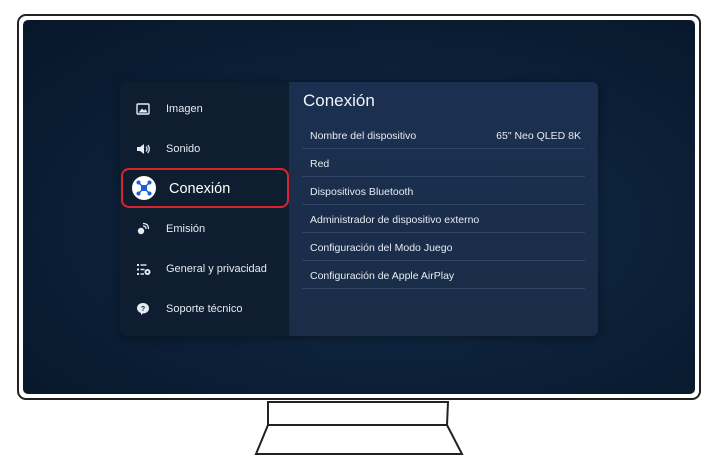  Describe the element at coordinates (183, 149) in the screenshot. I see `sidebar-item-label: Sonido` at that location.